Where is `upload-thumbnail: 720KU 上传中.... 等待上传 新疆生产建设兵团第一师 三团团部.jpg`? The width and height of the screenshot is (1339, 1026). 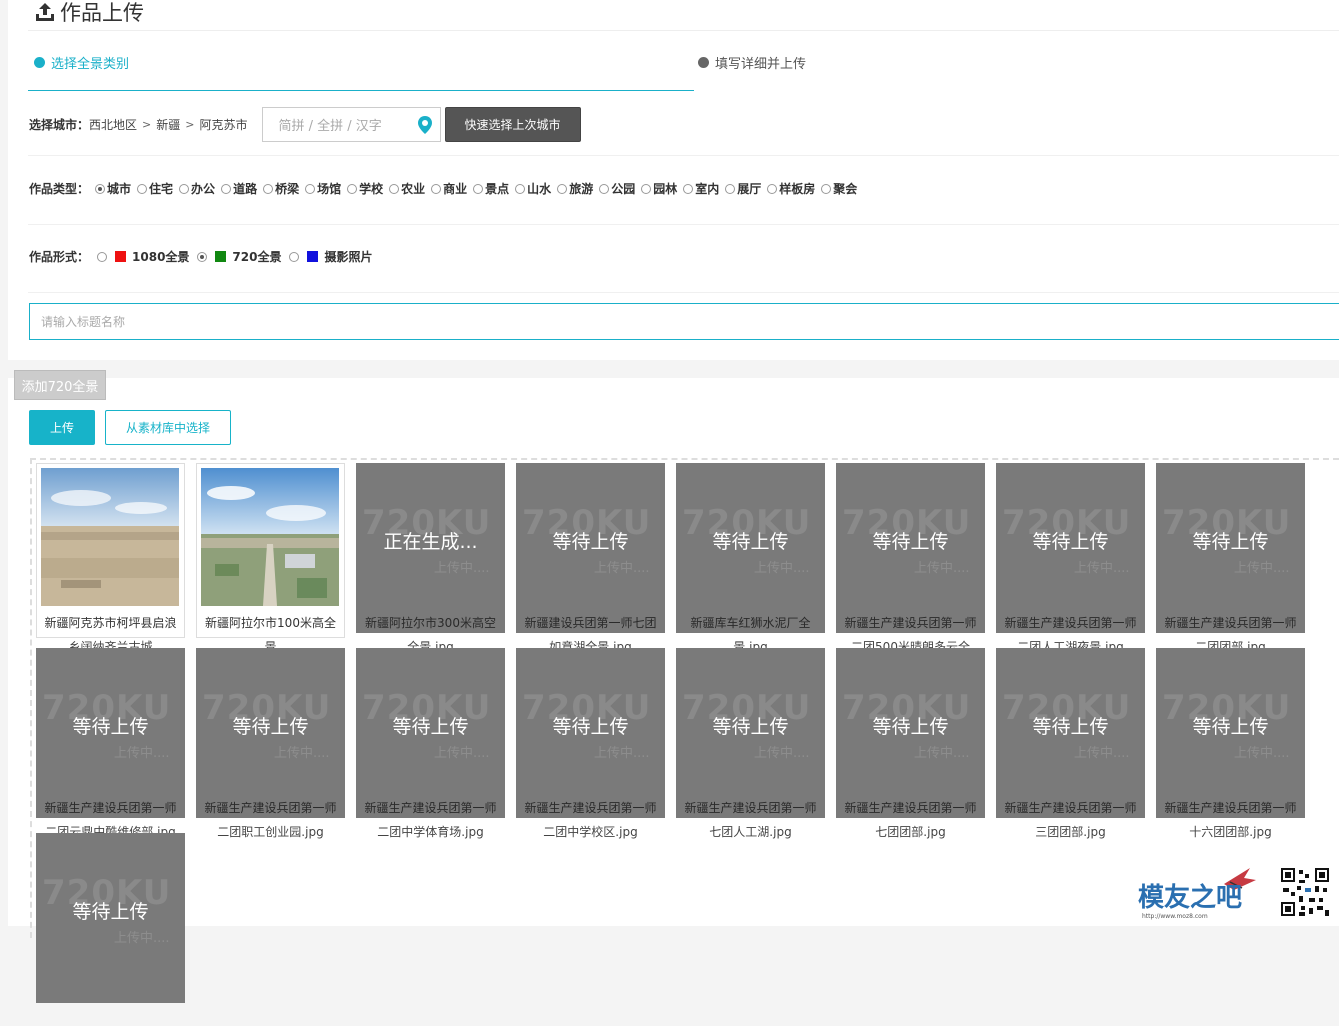
upload-thumbnail: 720KU 上传中.... 等待上传 新疆生产建设兵团第一师 三团团部.jpg is located at coordinates (1070, 743).